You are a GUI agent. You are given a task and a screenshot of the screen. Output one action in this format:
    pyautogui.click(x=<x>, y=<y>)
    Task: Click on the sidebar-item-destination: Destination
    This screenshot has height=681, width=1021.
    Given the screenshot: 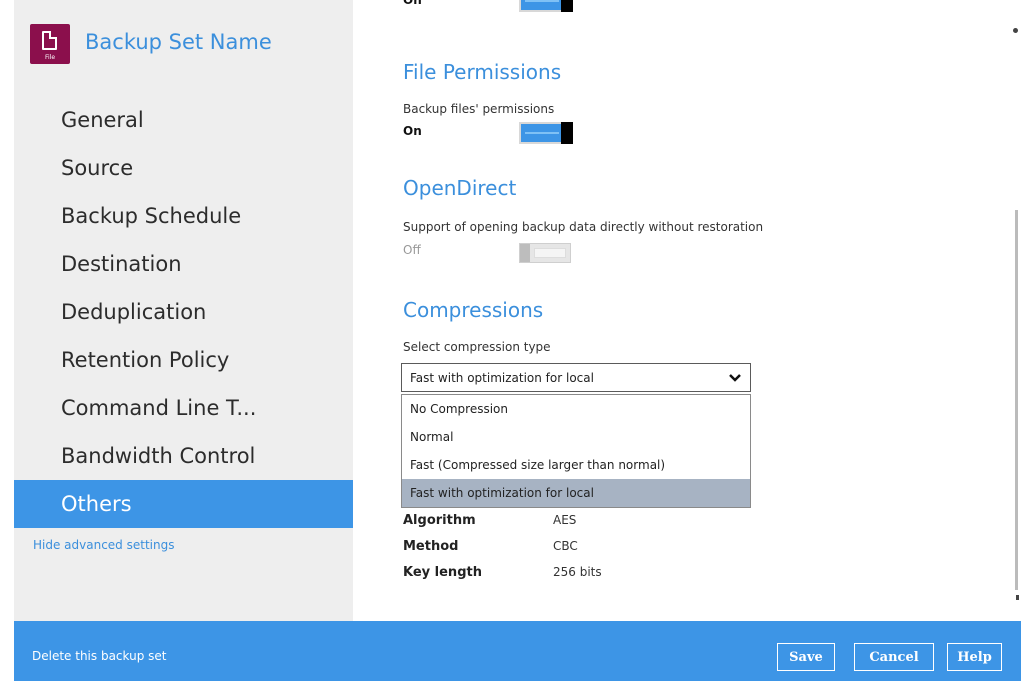 What is the action you would take?
    pyautogui.click(x=183, y=264)
    